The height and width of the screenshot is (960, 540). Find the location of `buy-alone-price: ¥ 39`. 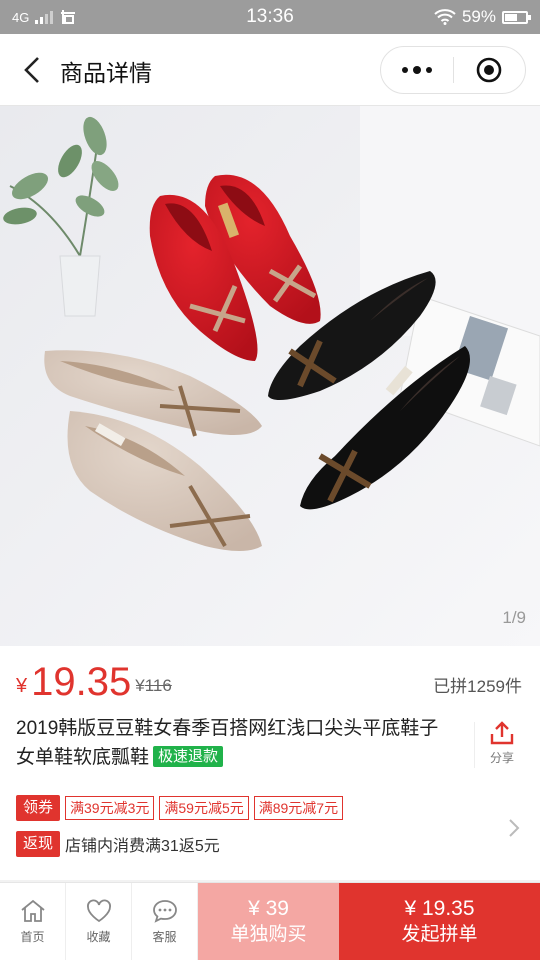

buy-alone-price: ¥ 39 is located at coordinates (268, 908).